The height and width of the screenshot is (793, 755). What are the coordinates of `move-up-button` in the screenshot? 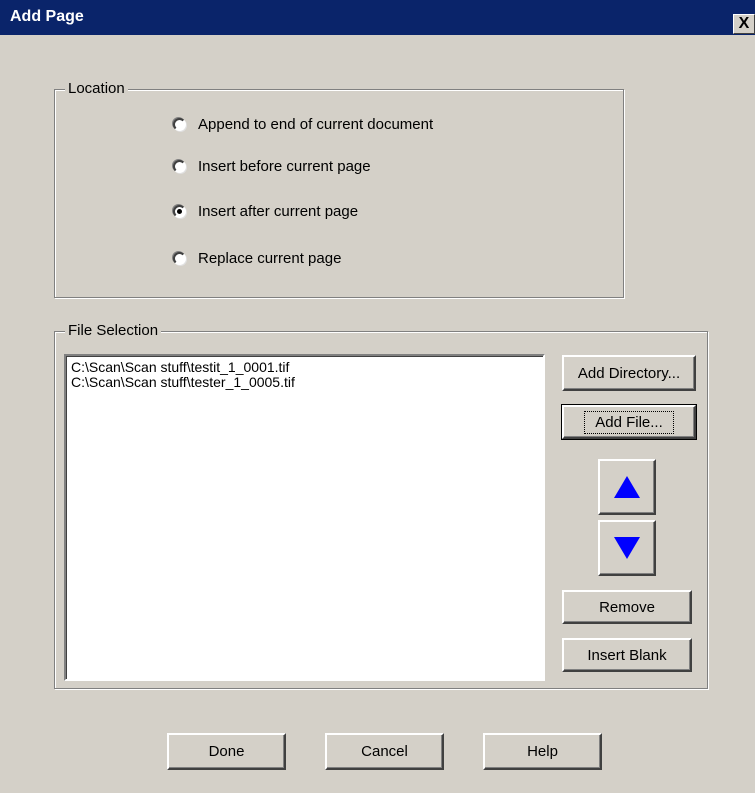 It's located at (627, 487).